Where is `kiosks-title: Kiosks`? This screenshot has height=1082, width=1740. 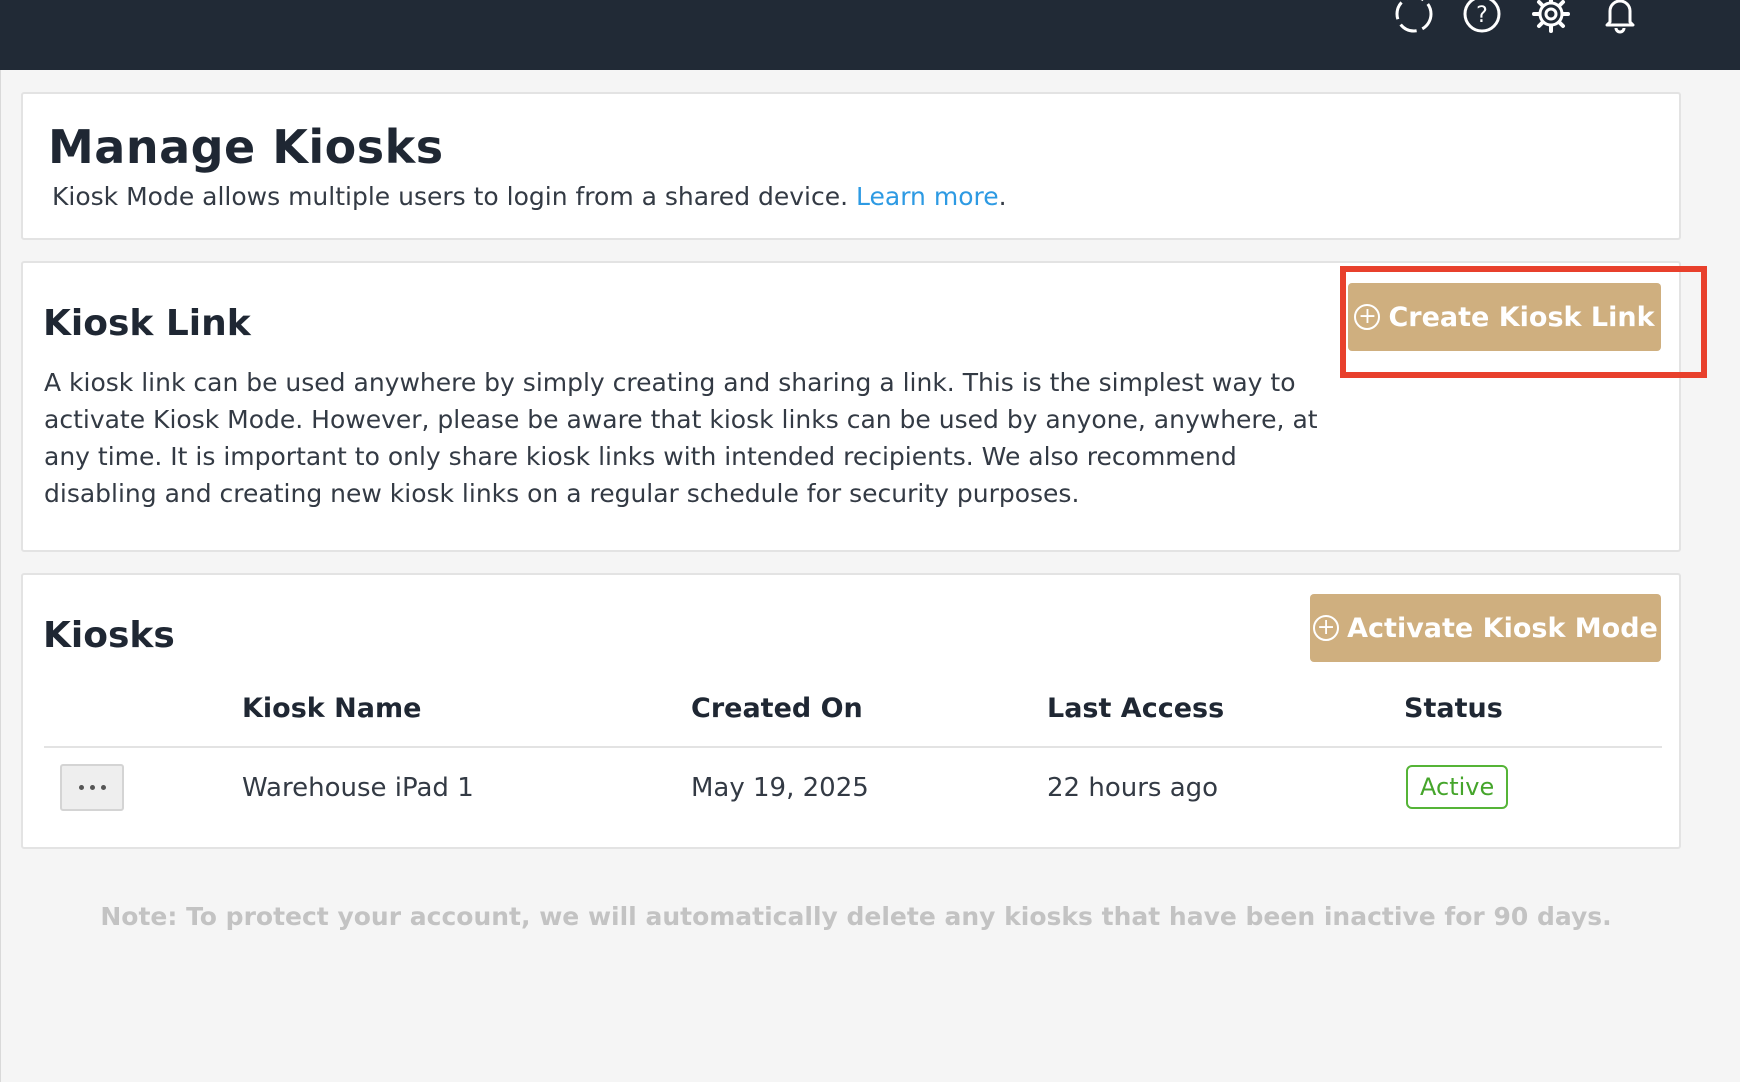 kiosks-title: Kiosks is located at coordinates (109, 635).